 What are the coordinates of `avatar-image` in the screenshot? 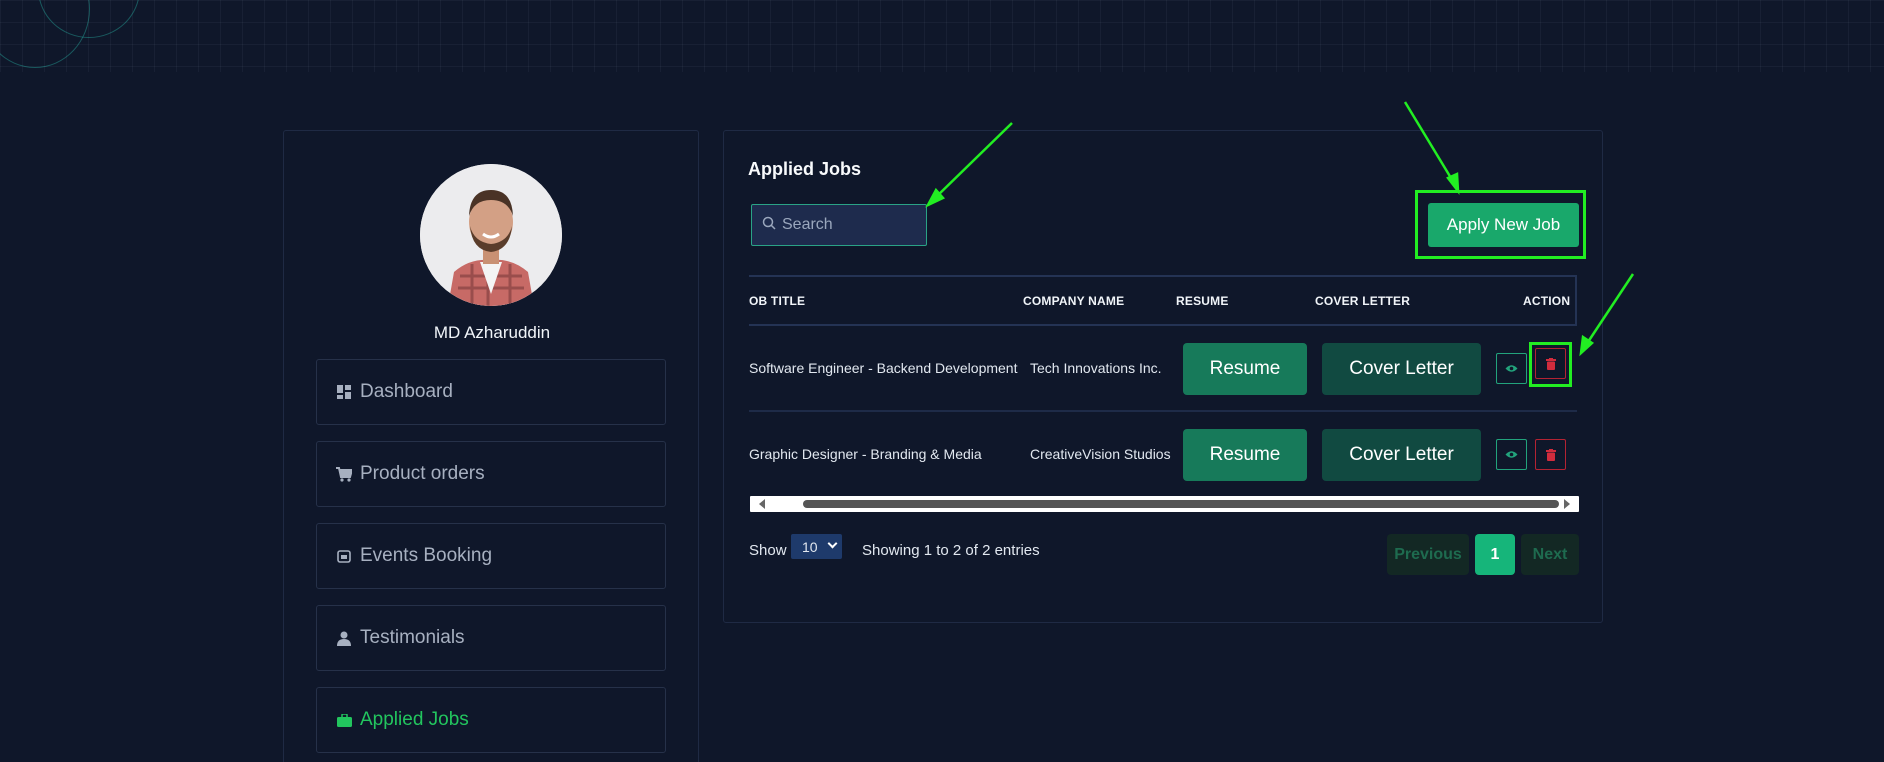 It's located at (491, 235).